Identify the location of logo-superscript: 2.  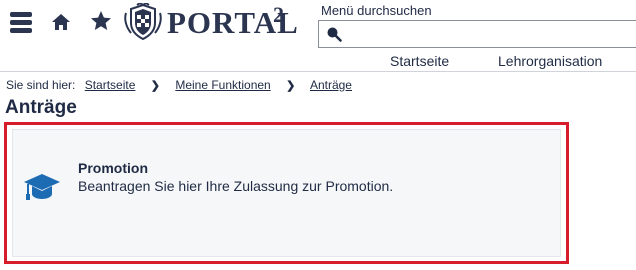
(278, 14).